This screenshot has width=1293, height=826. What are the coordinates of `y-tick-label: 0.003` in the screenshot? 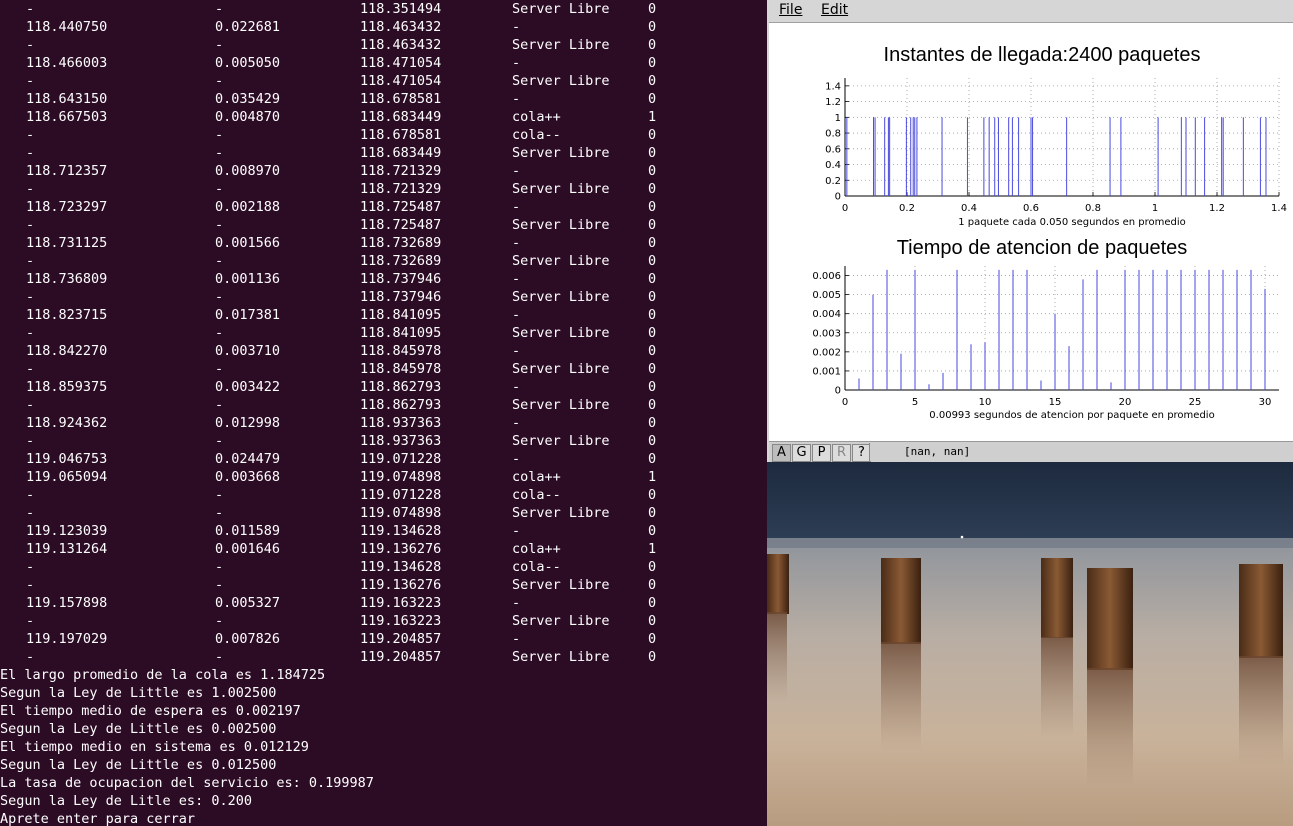 It's located at (826, 333).